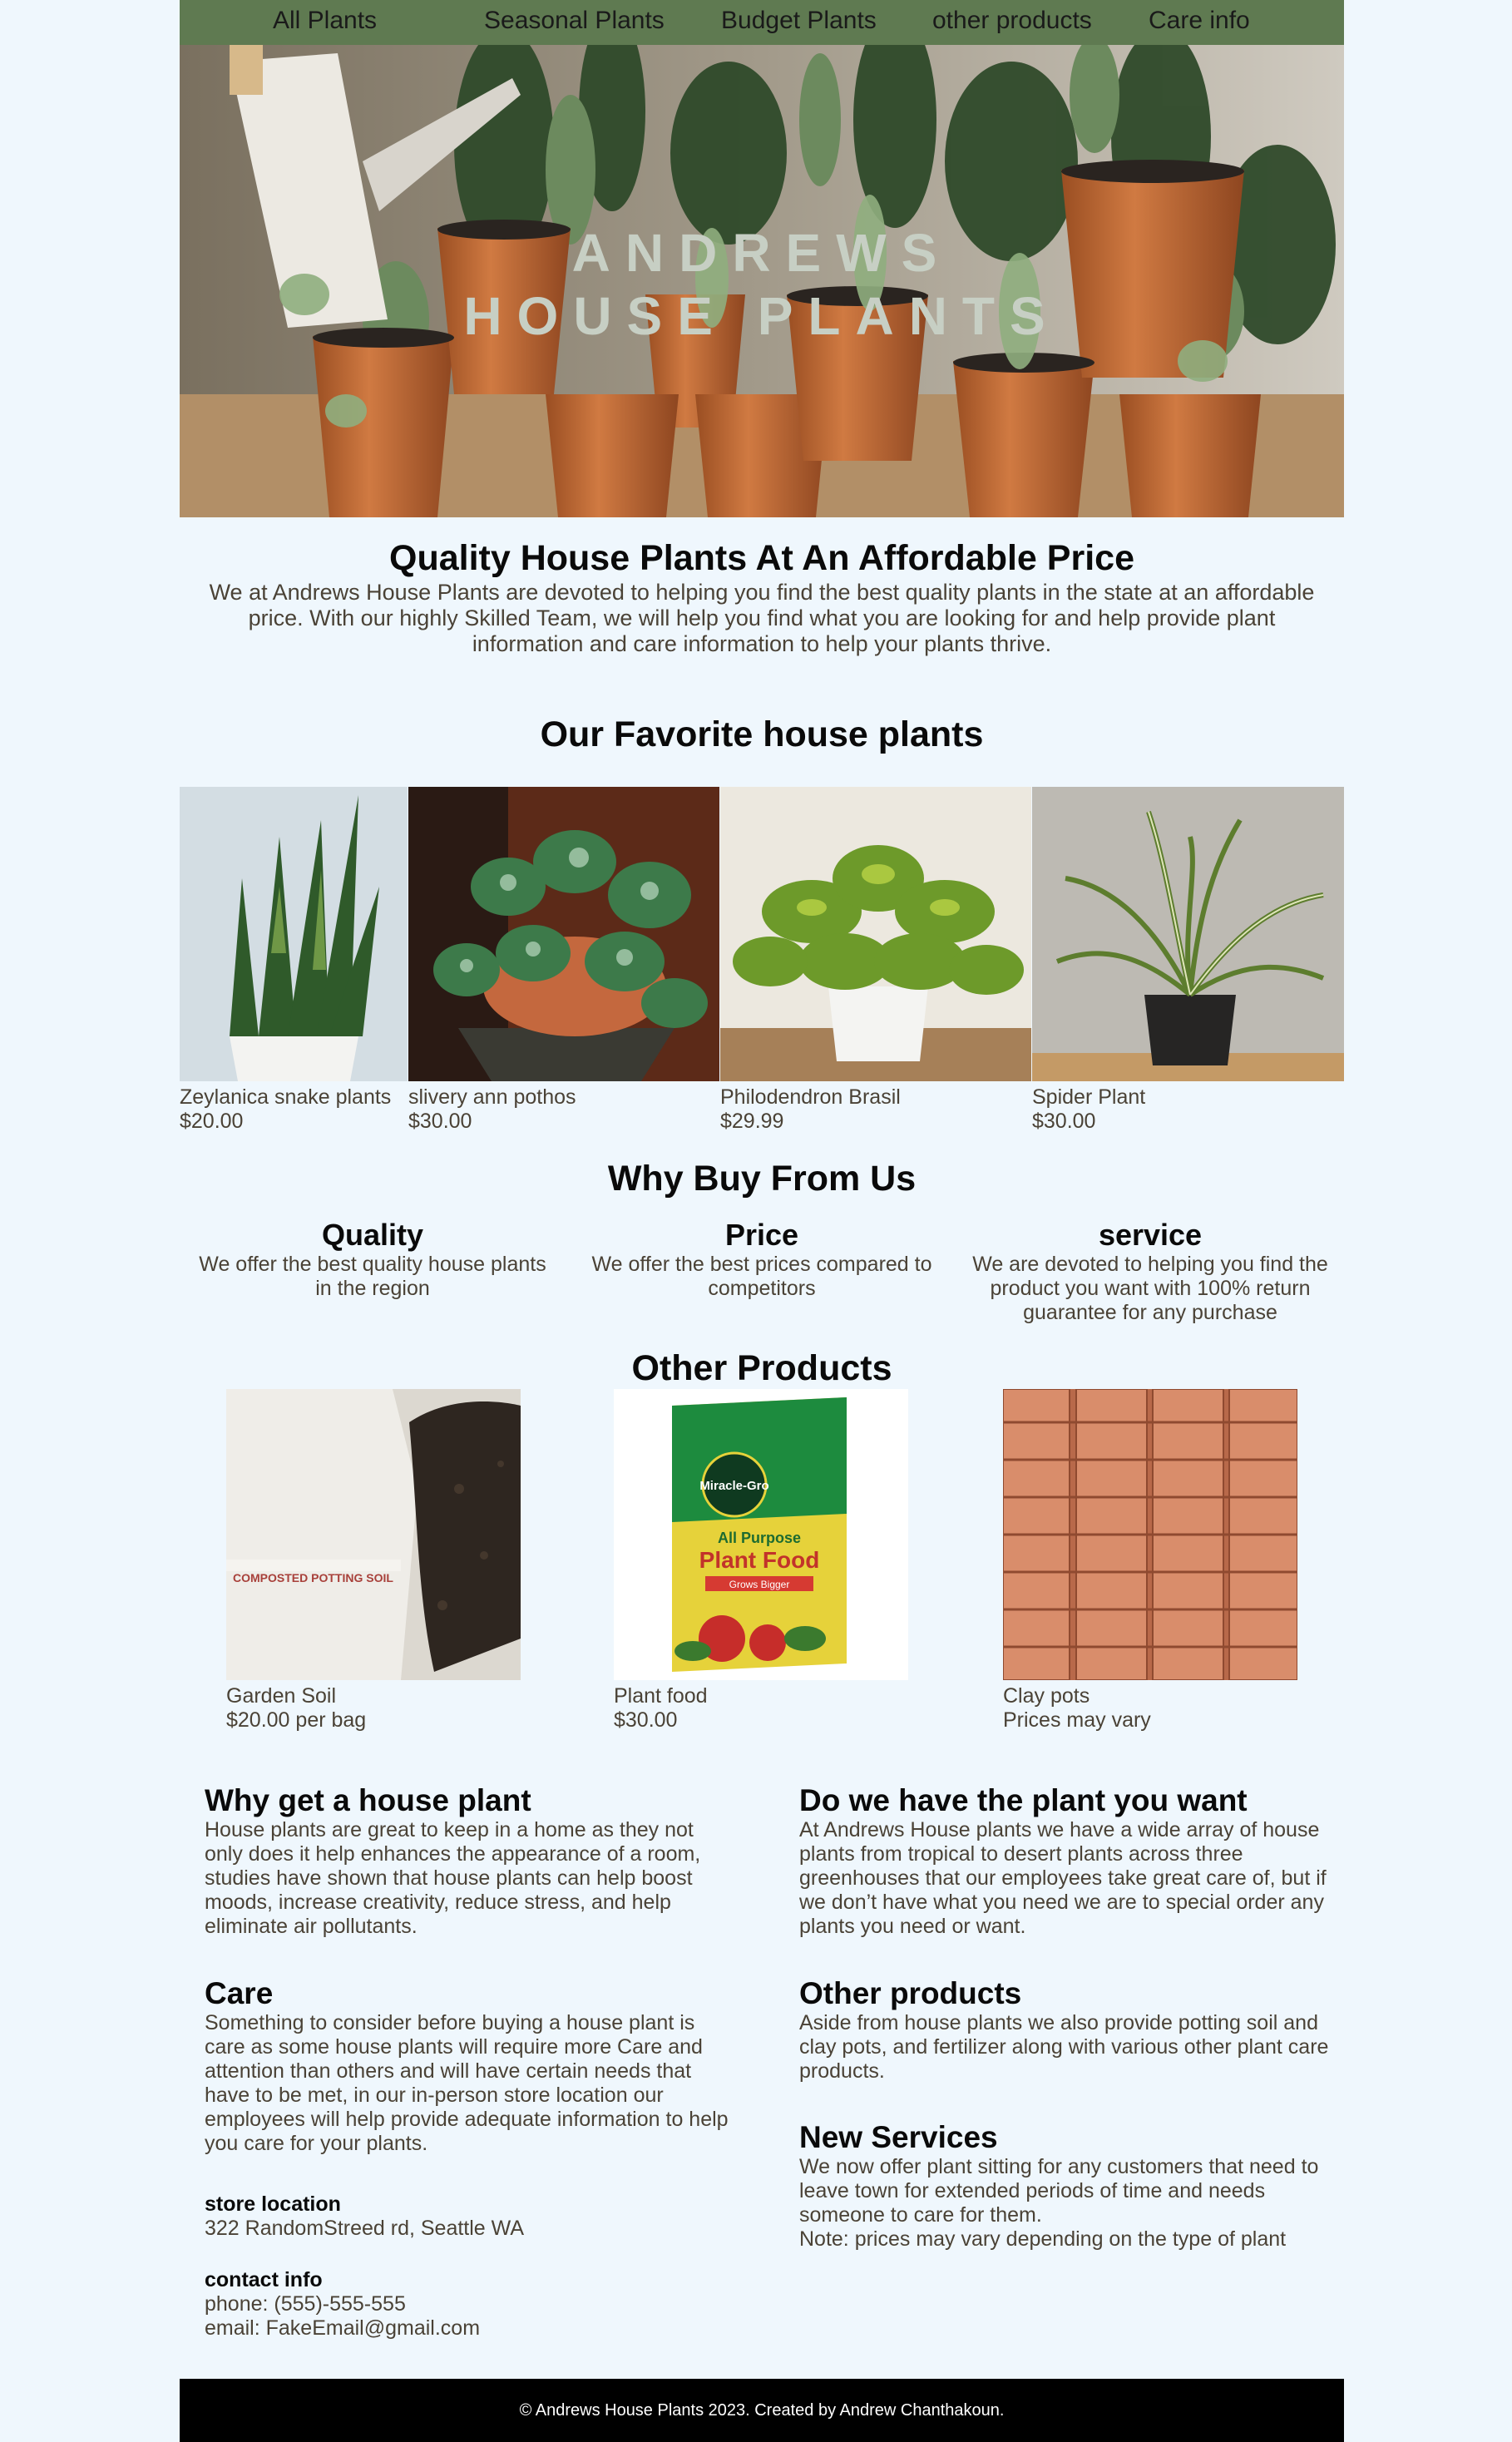  Describe the element at coordinates (875, 934) in the screenshot. I see `philodendron-image` at that location.